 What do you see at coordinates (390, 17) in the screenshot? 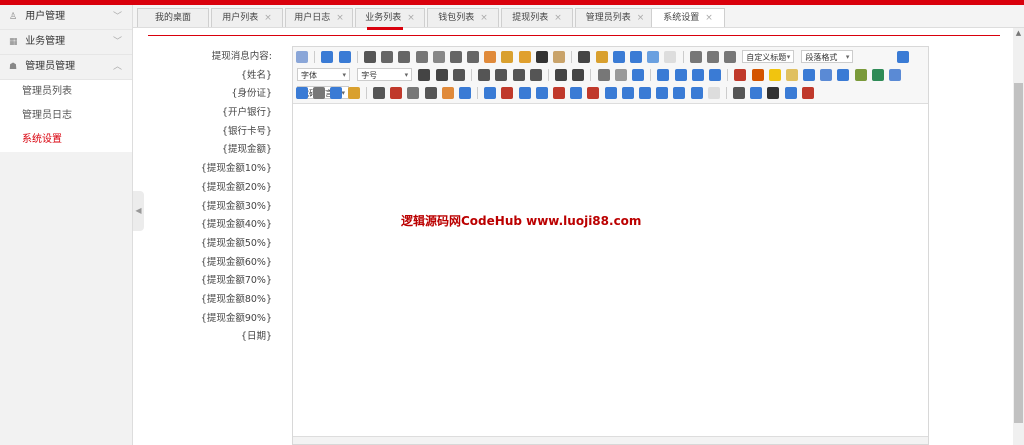
I see `tab-business-list: 业务列表 ×` at bounding box center [390, 17].